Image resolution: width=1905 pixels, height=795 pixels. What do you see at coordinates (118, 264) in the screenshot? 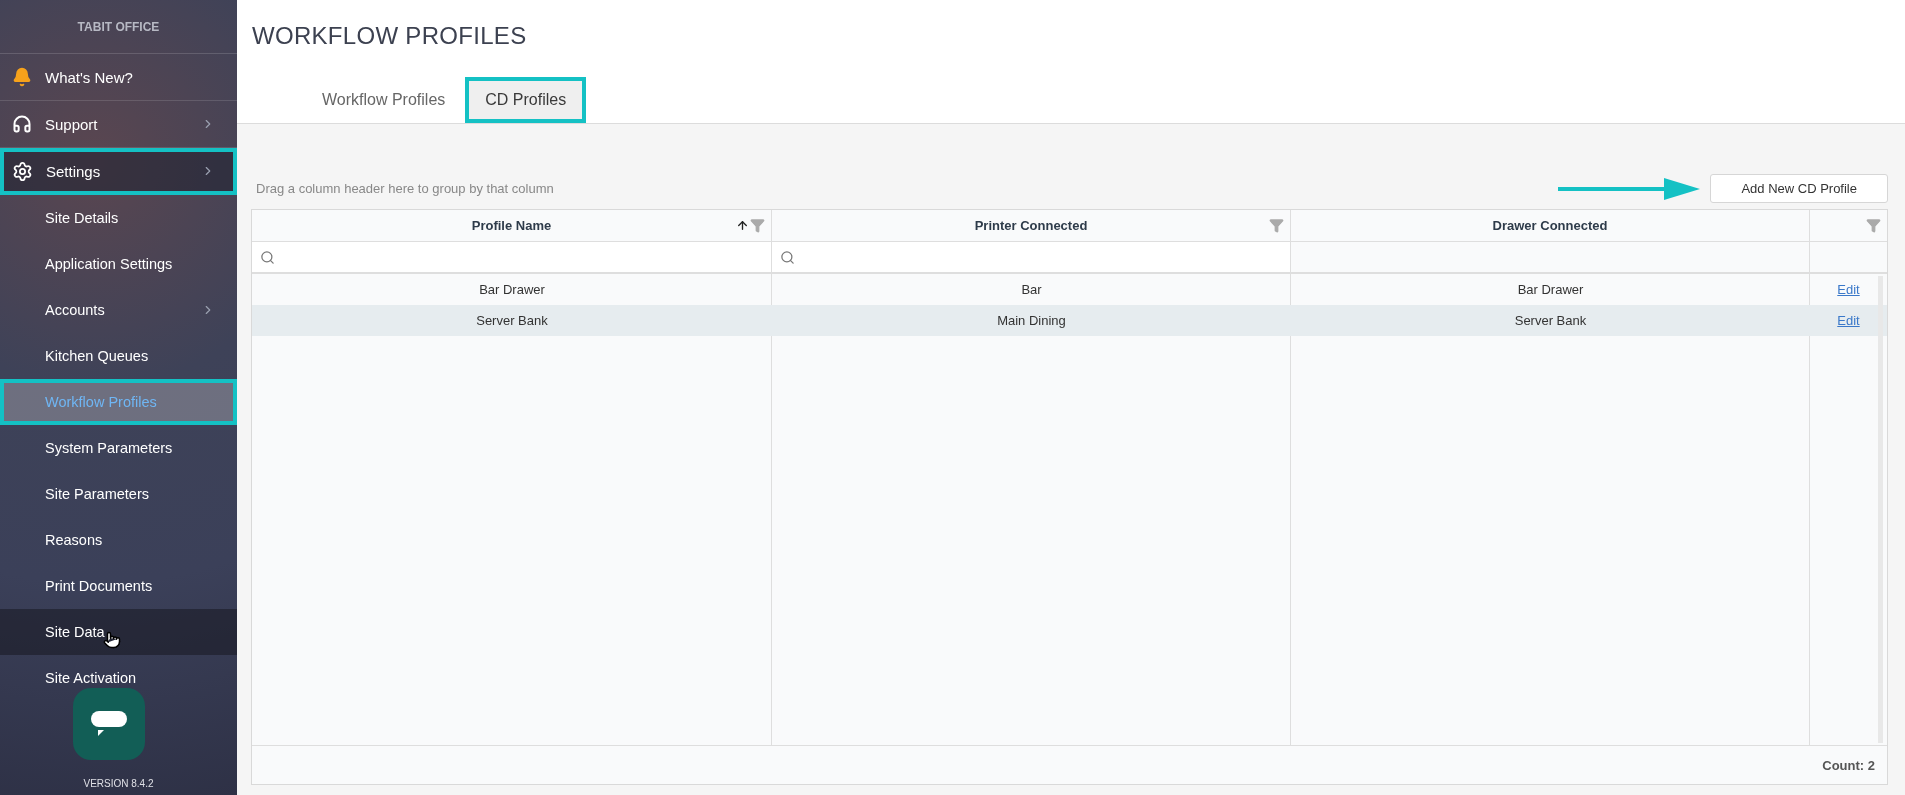
I see `sidebar-item: Application Settings` at bounding box center [118, 264].